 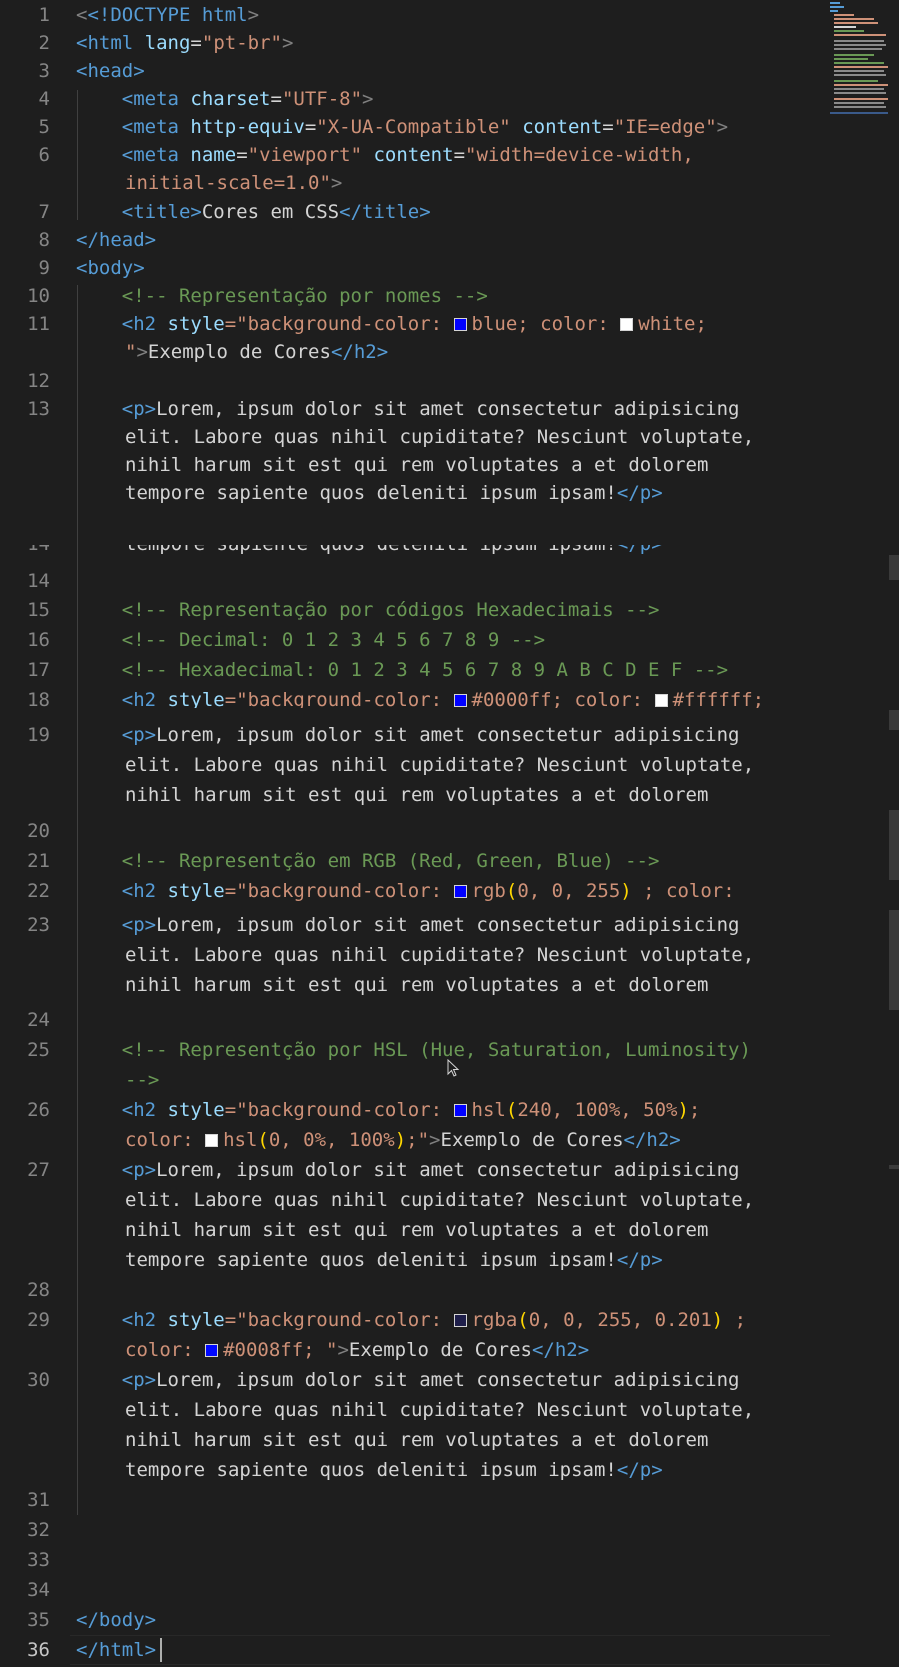 I want to click on code-line-34: 34, so click(x=415, y=1590).